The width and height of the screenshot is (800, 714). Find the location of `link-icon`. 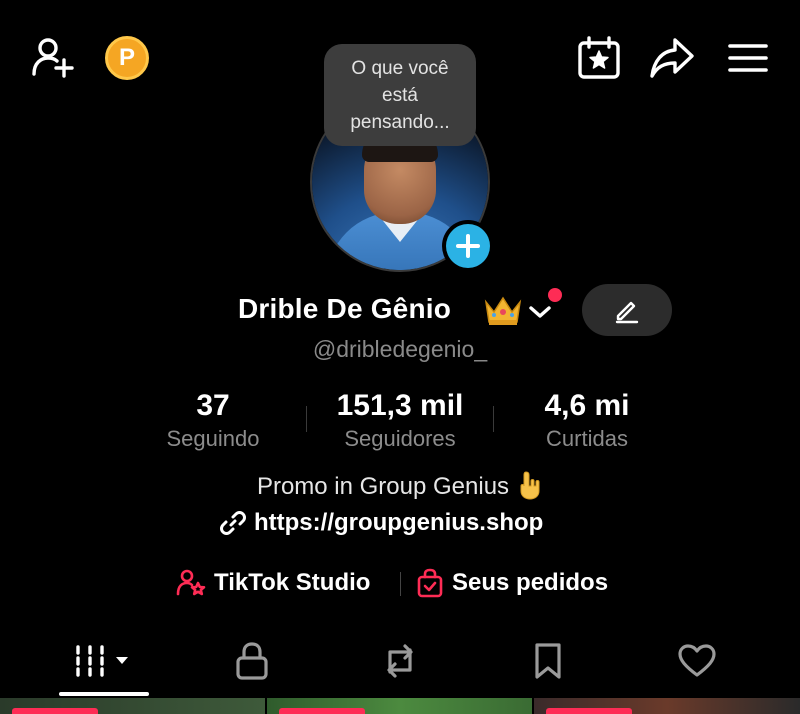

link-icon is located at coordinates (233, 523).